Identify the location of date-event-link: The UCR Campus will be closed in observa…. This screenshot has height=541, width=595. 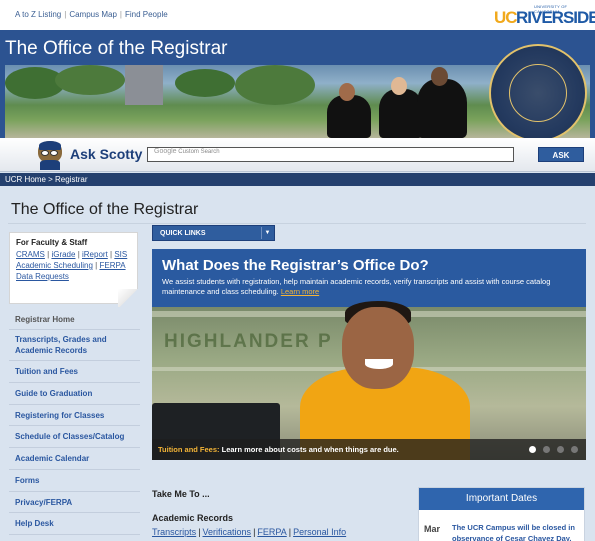
(517, 531).